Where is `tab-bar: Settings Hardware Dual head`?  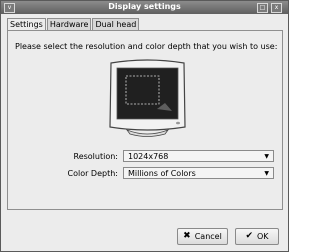 tab-bar: Settings Hardware Dual head is located at coordinates (73, 24).